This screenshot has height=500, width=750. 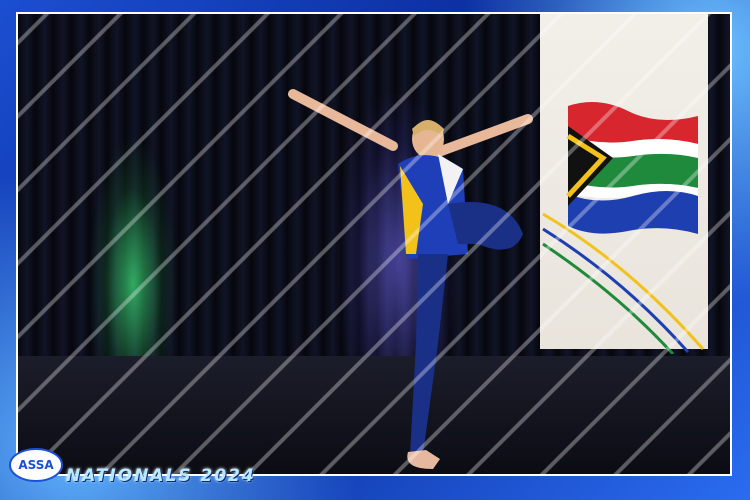 I want to click on banner-swoosh-lines, so click(x=623, y=283).